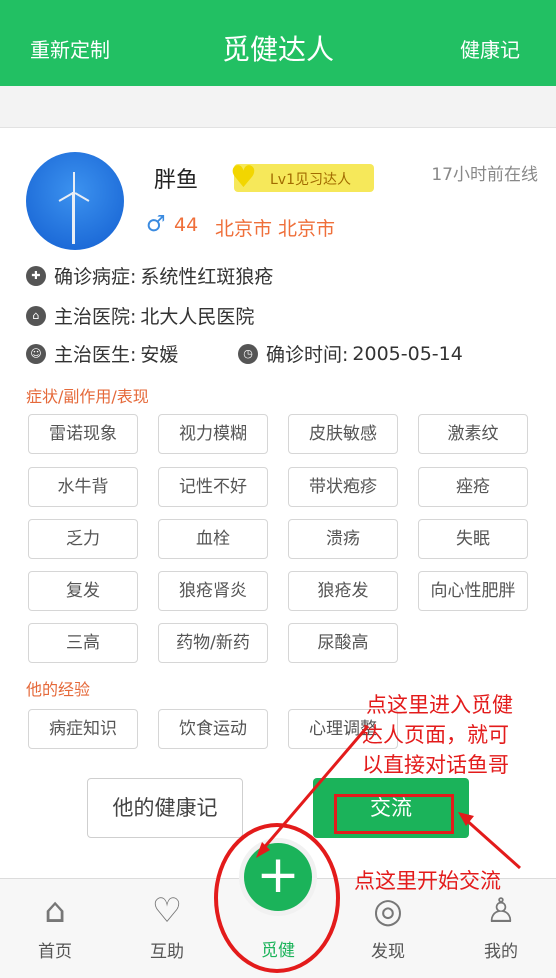 The width and height of the screenshot is (556, 978). What do you see at coordinates (388, 797) in the screenshot?
I see `annotation-arrows` at bounding box center [388, 797].